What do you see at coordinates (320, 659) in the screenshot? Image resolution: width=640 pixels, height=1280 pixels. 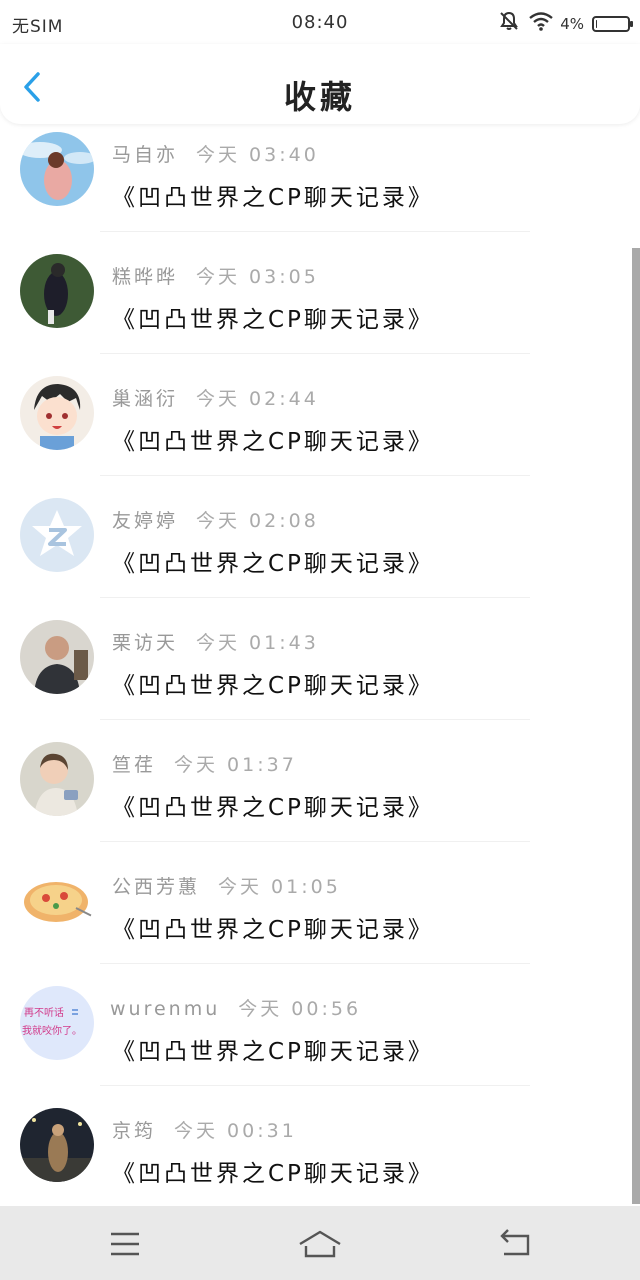 I see `list-item: 栗访天 今天 01:43 《凹凸世界之CP聊天记录》` at bounding box center [320, 659].